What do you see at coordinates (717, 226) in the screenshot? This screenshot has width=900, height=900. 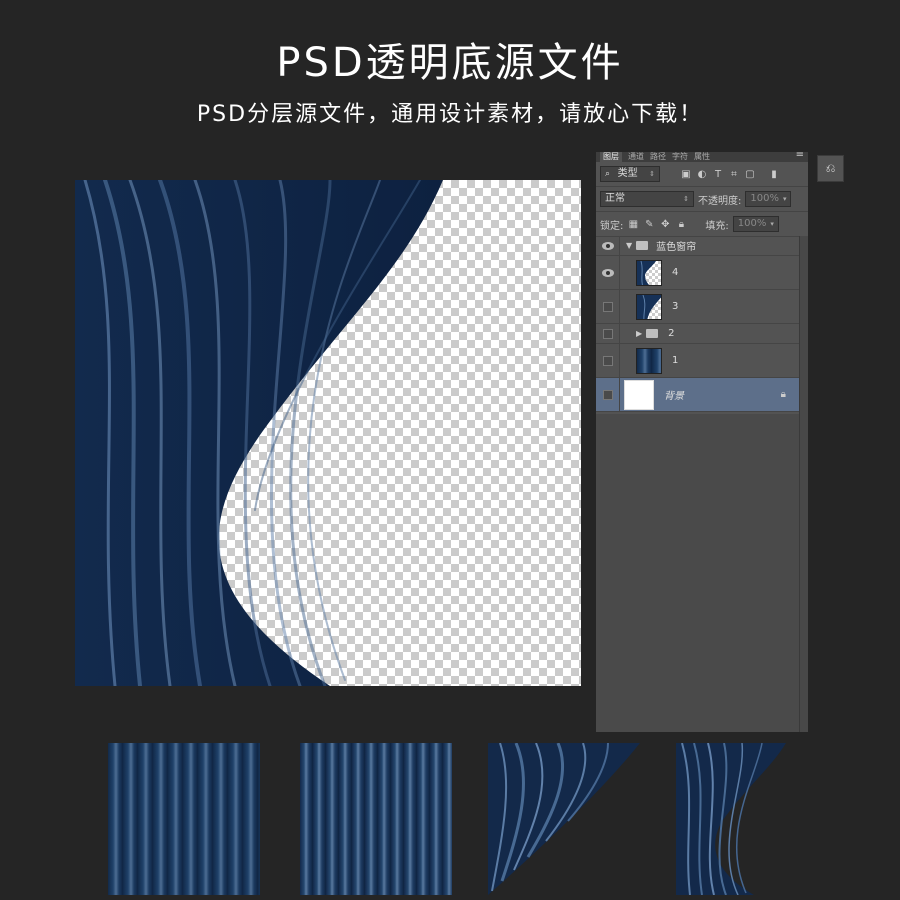 I see `fill-label: 填充:` at bounding box center [717, 226].